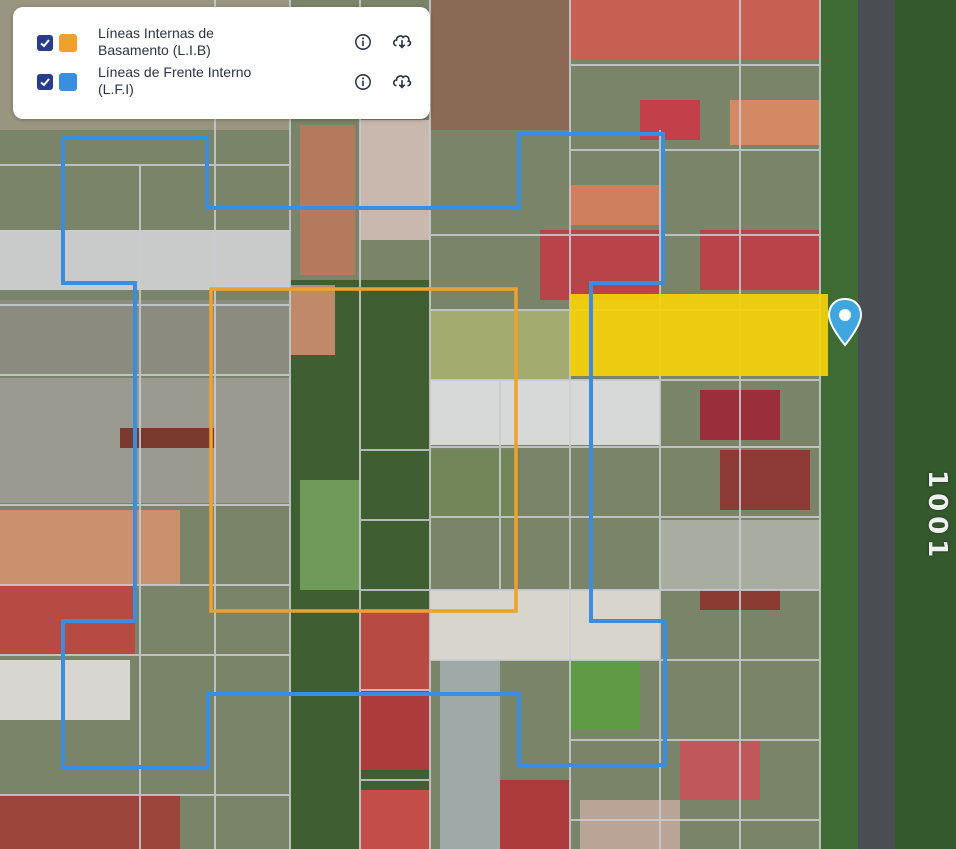 Image resolution: width=956 pixels, height=849 pixels. Describe the element at coordinates (68, 82) in the screenshot. I see `layer-color-swatch-lfi` at that location.